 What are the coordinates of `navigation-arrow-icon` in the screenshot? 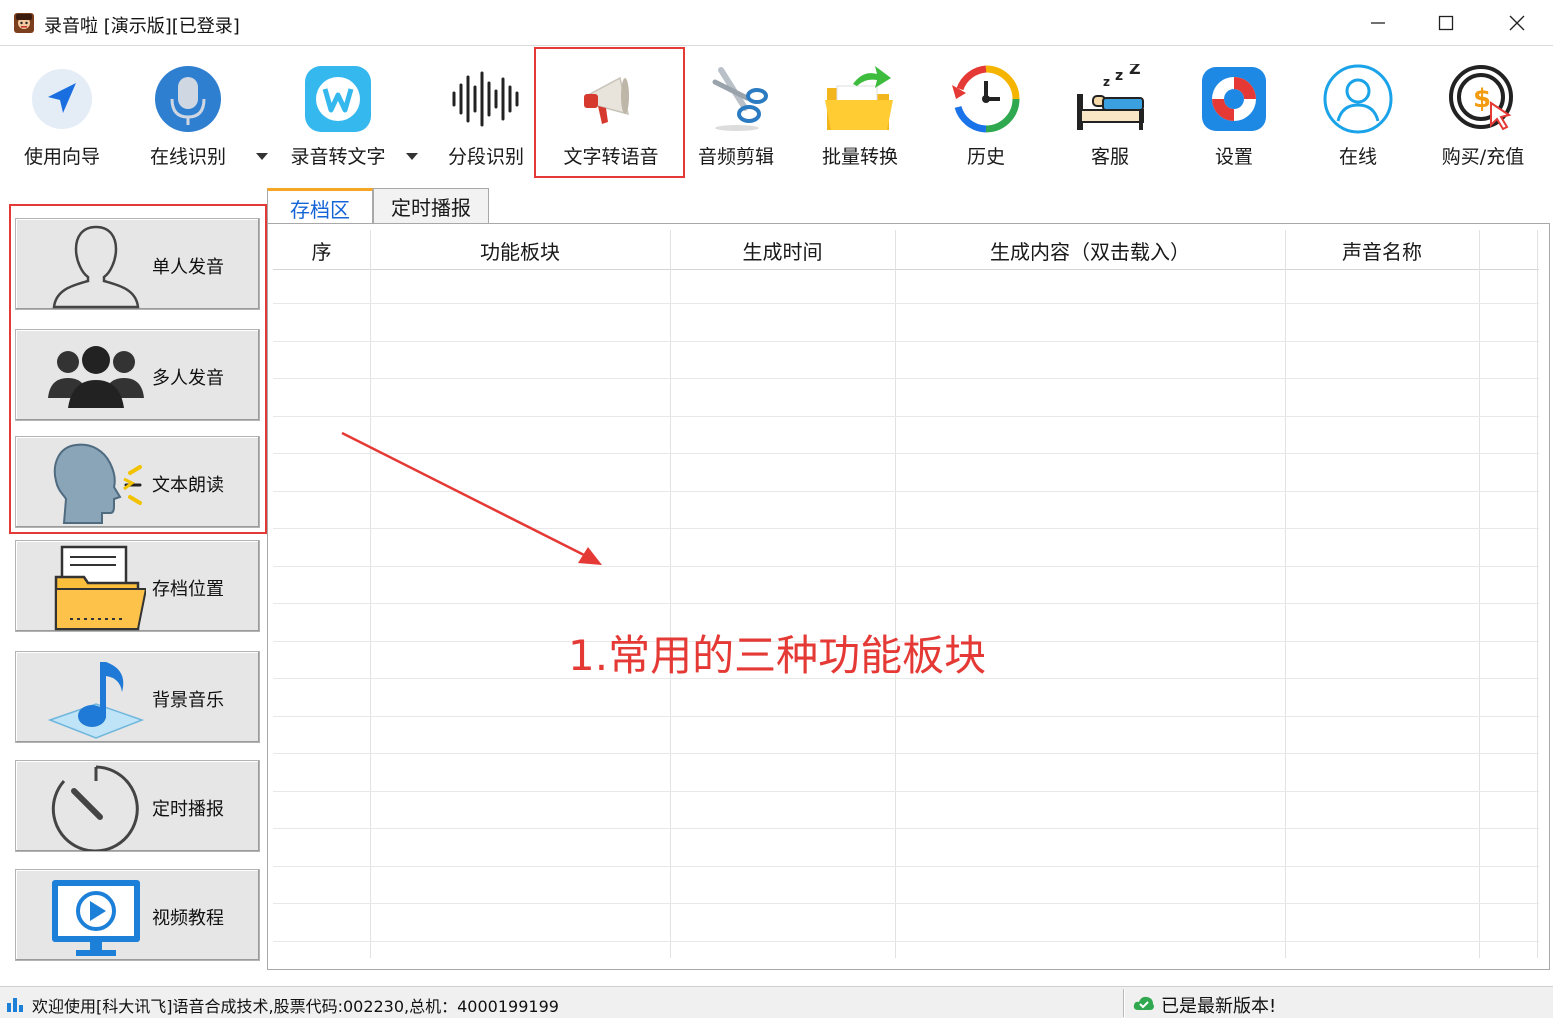 It's located at (62, 99).